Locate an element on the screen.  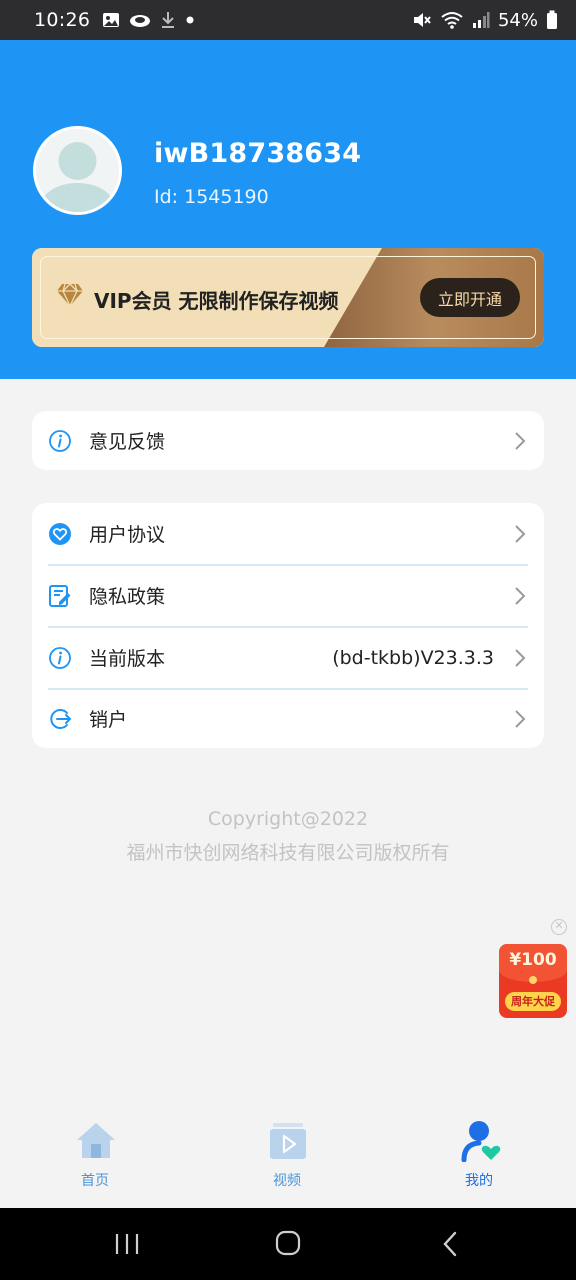
status-bar: 10:26 54% is located at coordinates (288, 20).